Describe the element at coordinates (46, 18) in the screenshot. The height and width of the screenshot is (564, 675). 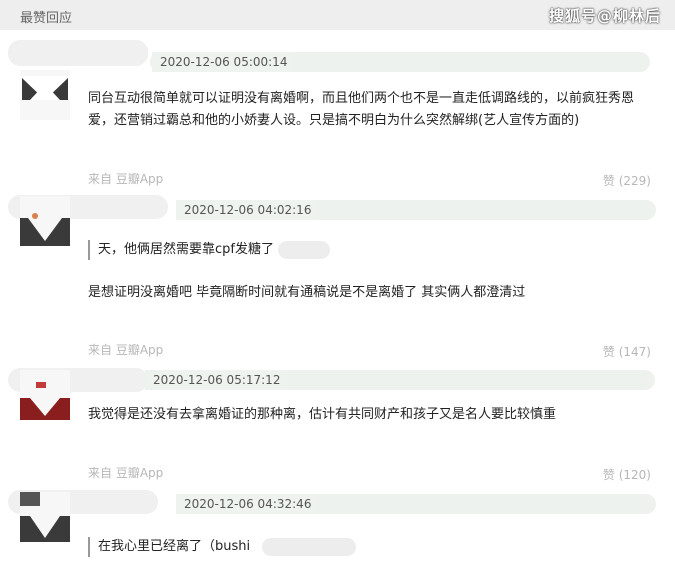
I see `section-title: 最赞回应` at that location.